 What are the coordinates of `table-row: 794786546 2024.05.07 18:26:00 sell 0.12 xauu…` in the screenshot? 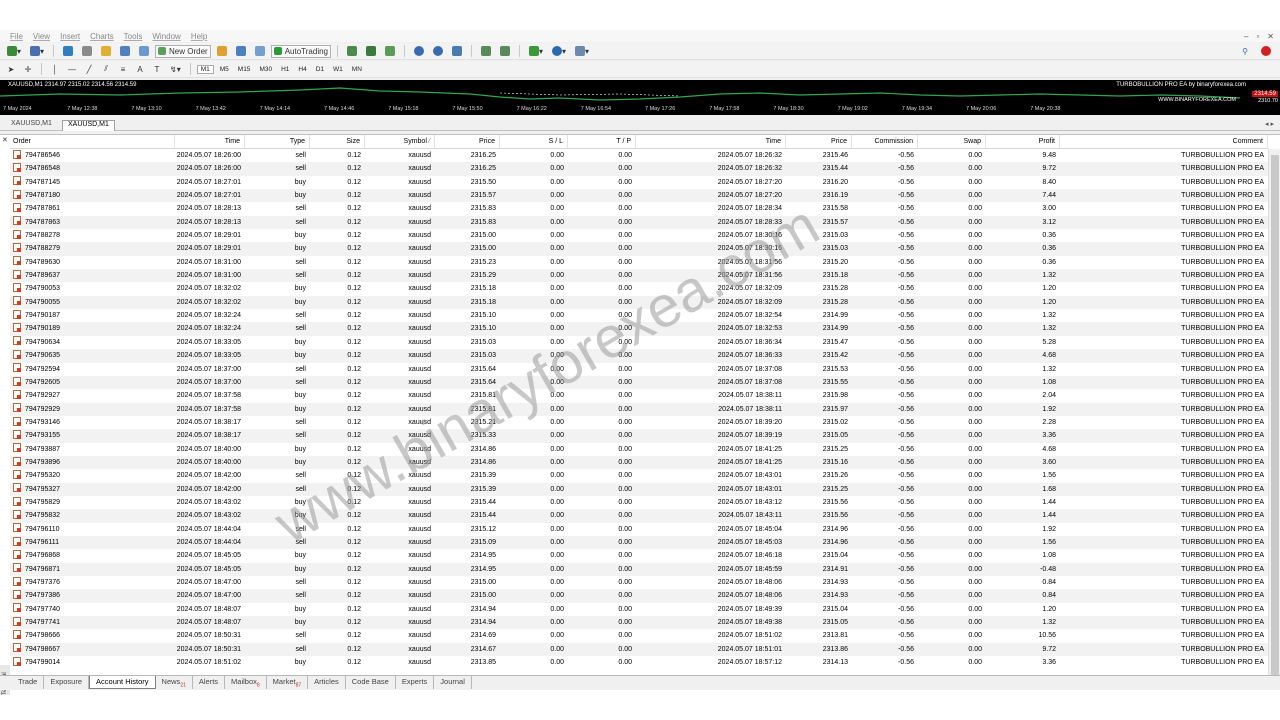 It's located at (639, 155).